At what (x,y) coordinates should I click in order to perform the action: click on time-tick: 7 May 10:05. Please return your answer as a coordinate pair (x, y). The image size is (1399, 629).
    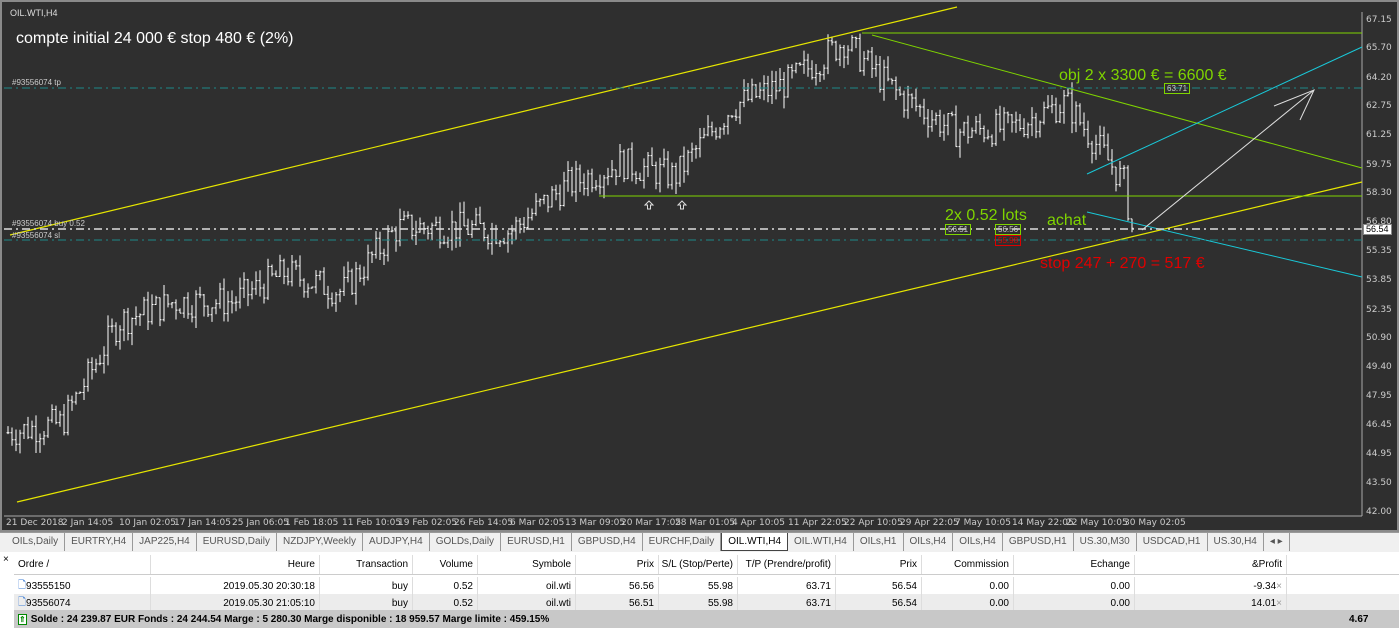
    Looking at the image, I should click on (983, 523).